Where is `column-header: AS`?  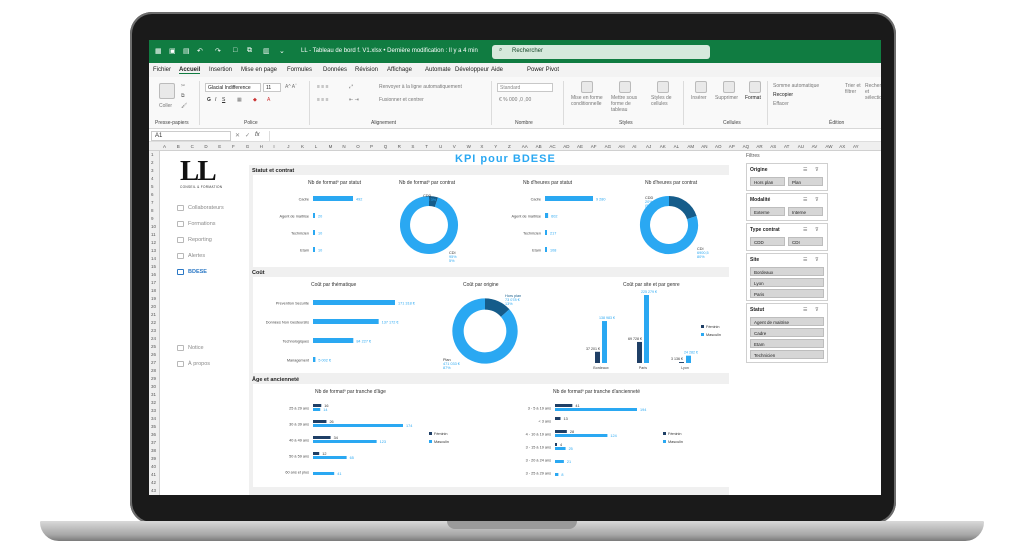 column-header: AS is located at coordinates (773, 146).